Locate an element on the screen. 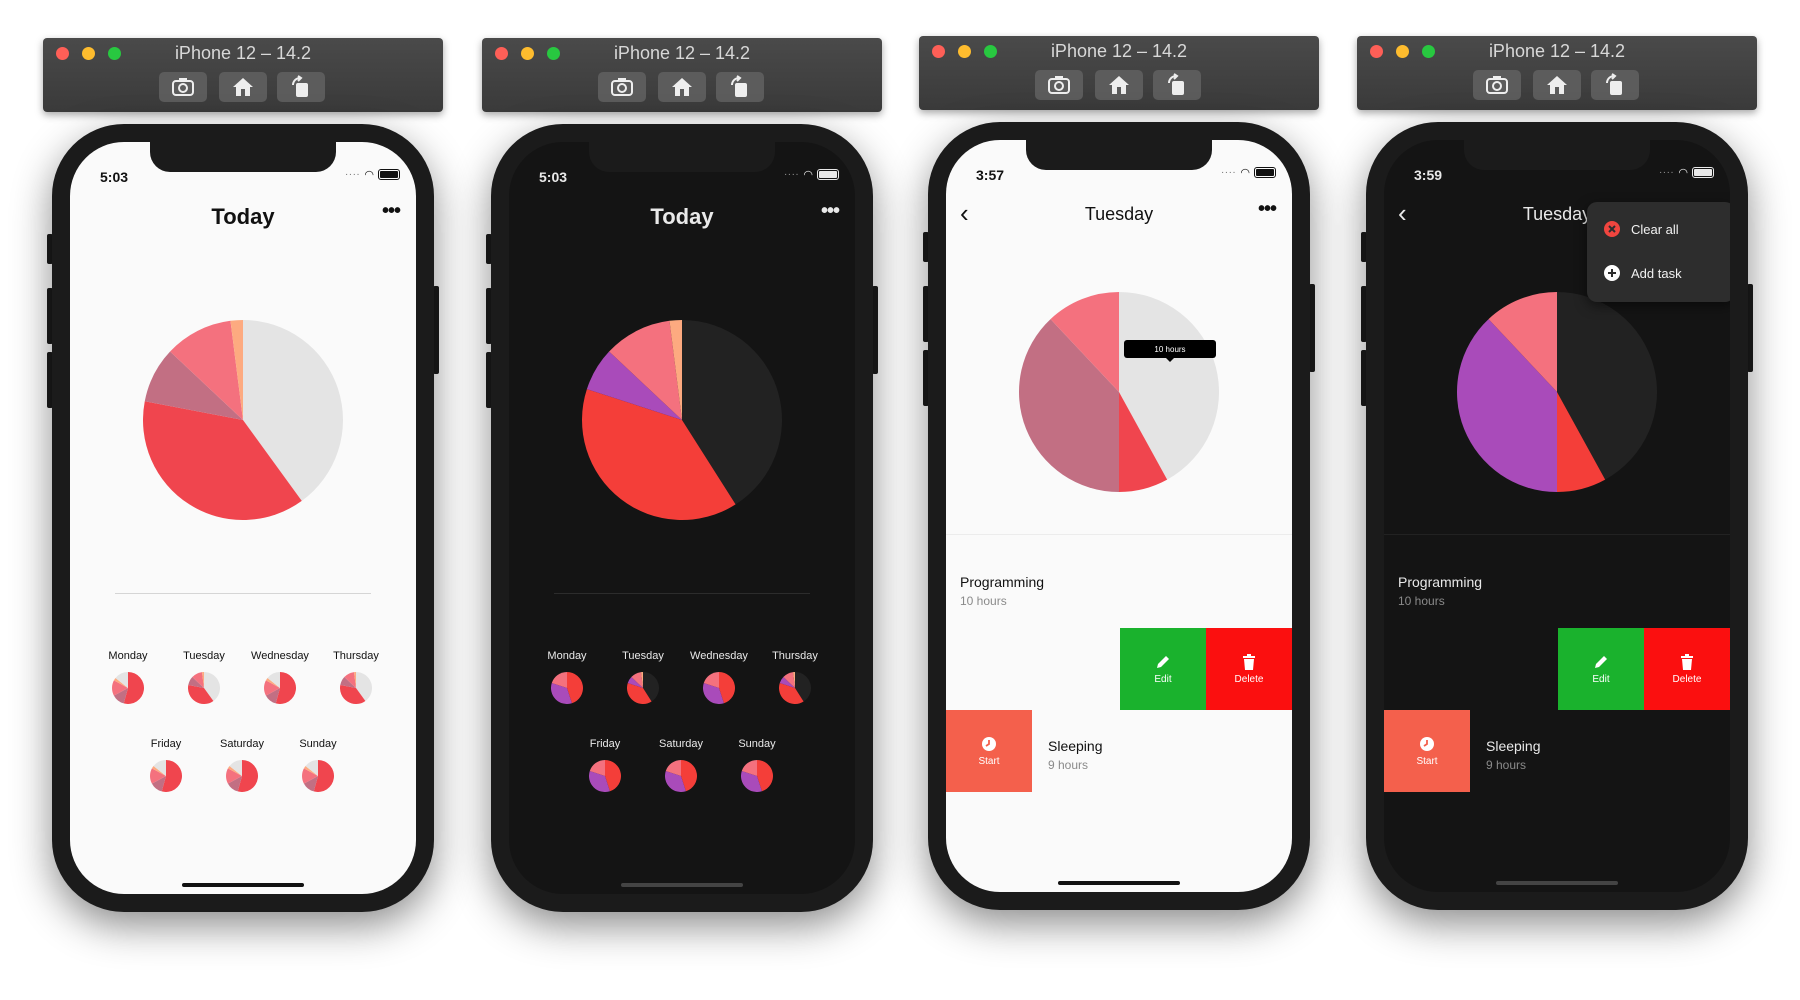 The width and height of the screenshot is (1800, 1000). options-menu: Clear all Add task is located at coordinates (1658, 252).